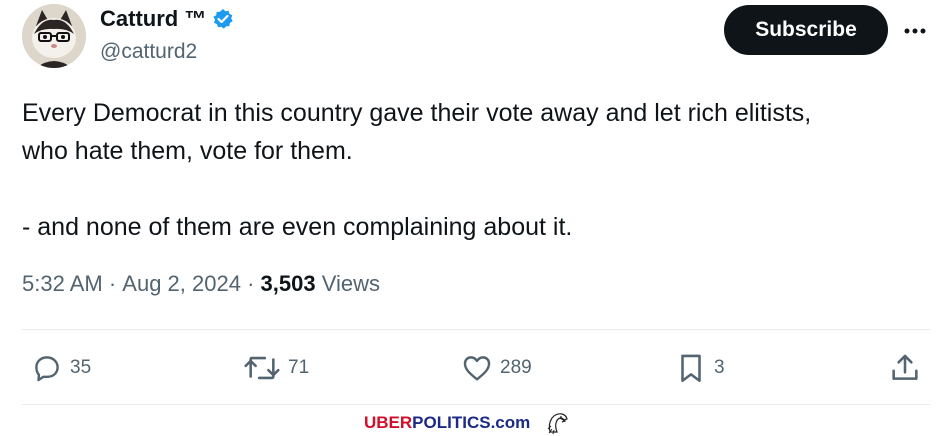 The height and width of the screenshot is (436, 940). What do you see at coordinates (148, 52) in the screenshot?
I see `author-handle: @catturd2` at bounding box center [148, 52].